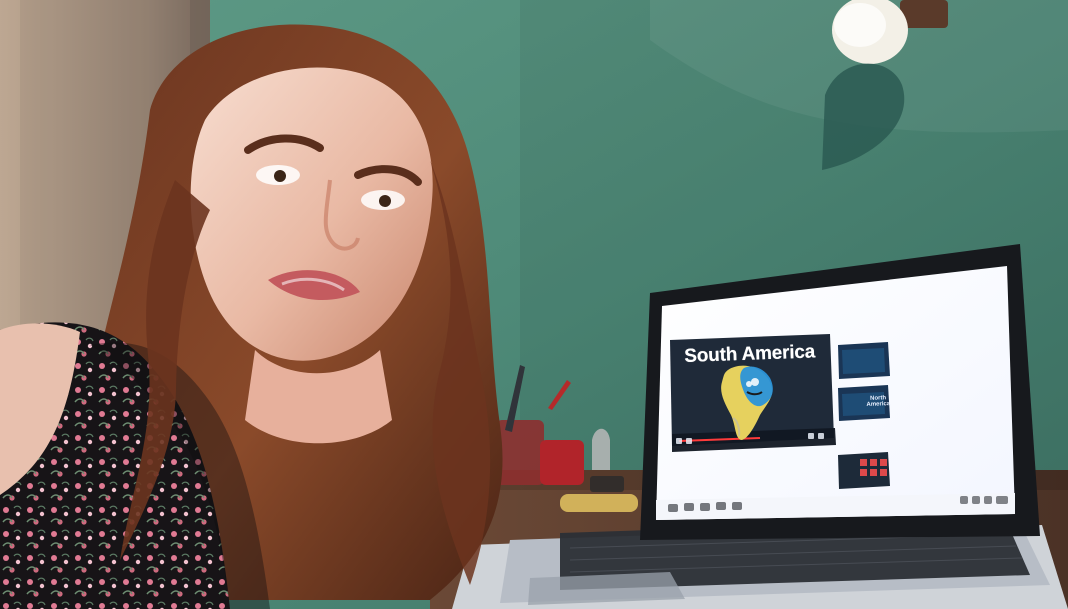 The height and width of the screenshot is (609, 1068). Describe the element at coordinates (864, 415) in the screenshot. I see `recommended-thumbnails-shape` at that location.